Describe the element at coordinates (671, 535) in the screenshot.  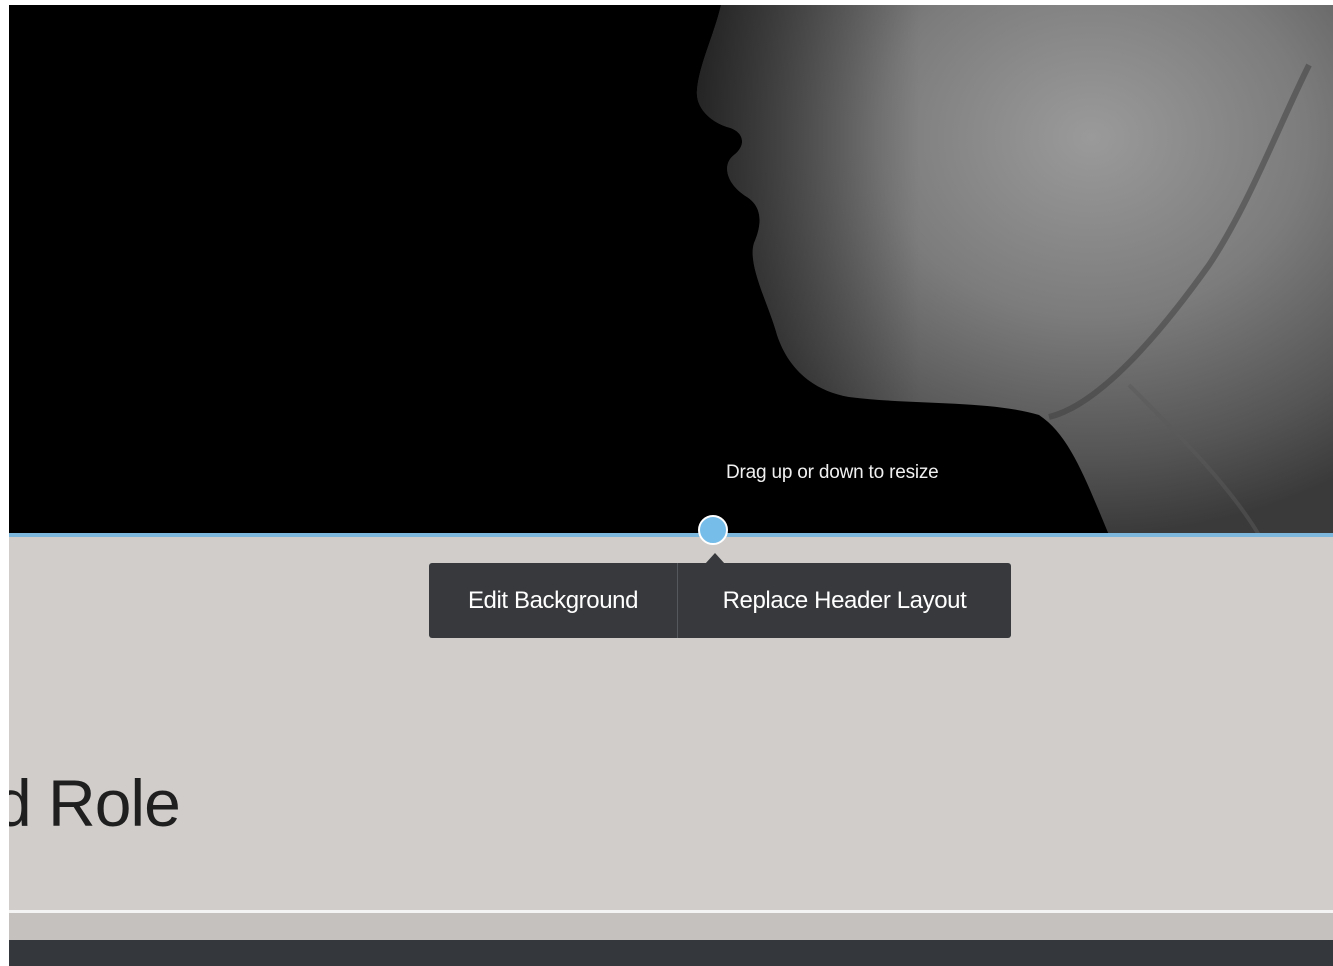
I see `header-resize-line` at that location.